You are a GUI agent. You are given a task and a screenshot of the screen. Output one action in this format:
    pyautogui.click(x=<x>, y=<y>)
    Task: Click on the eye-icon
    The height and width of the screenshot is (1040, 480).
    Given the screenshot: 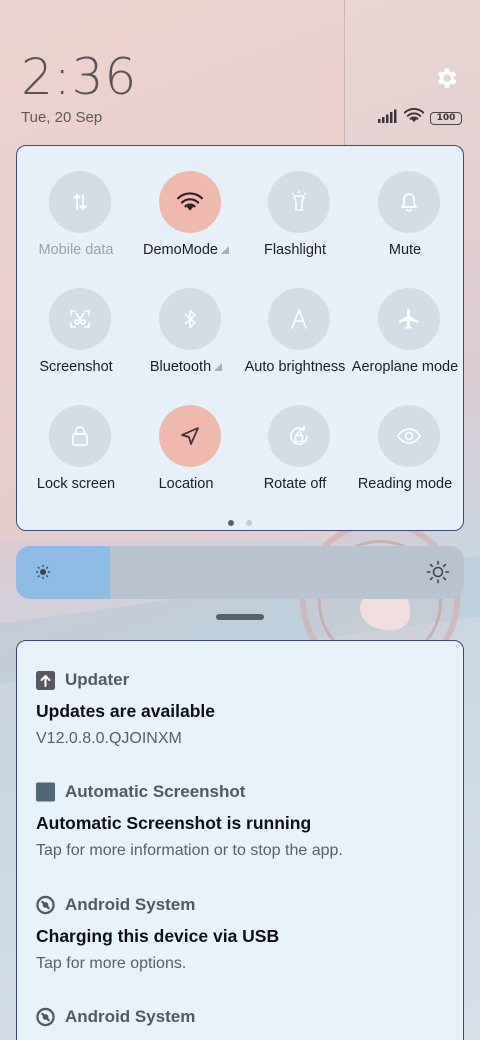 What is the action you would take?
    pyautogui.click(x=409, y=436)
    